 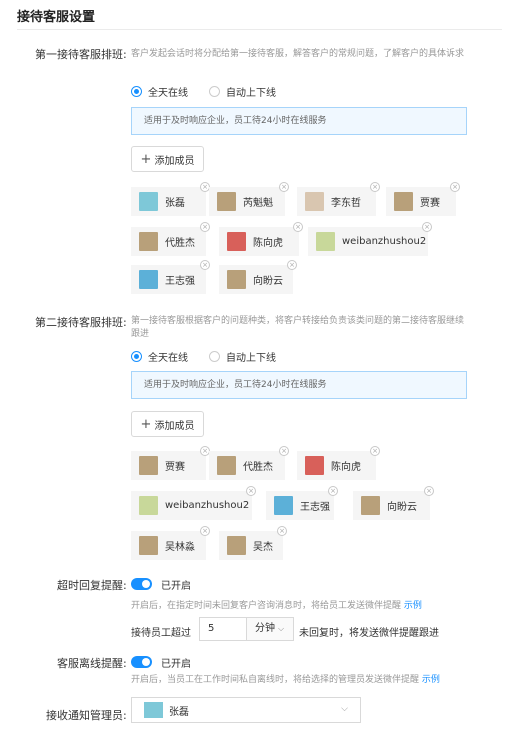 What do you see at coordinates (275, 680) in the screenshot?
I see `offline-note-text: 开启后，当员工在工作时间私自离线时，将给选择的管理员发送微伴提醒` at bounding box center [275, 680].